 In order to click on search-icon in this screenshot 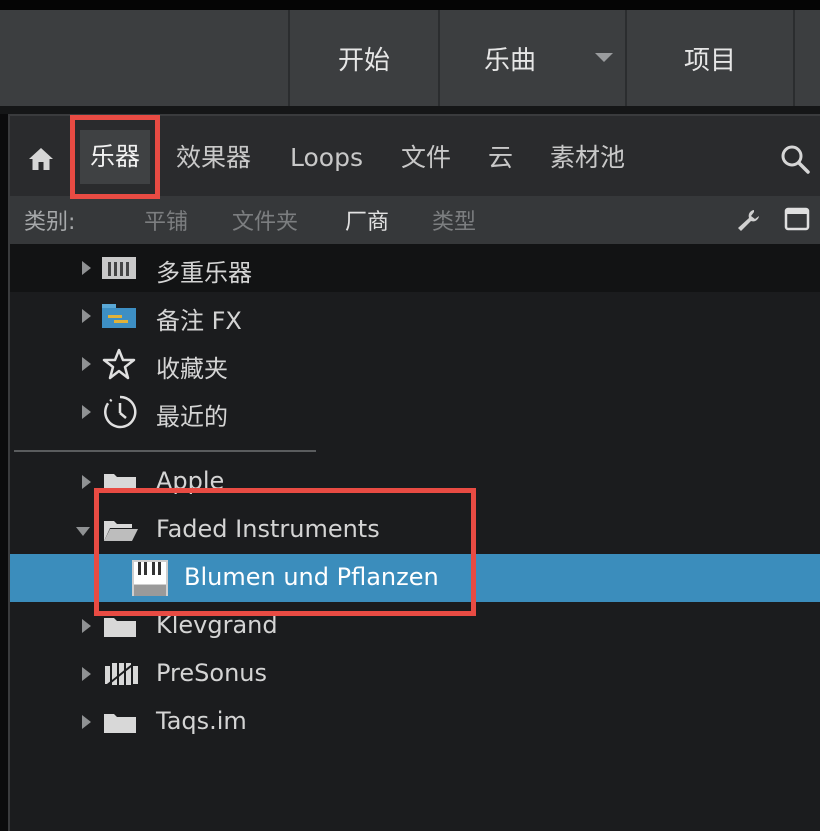, I will do `click(795, 159)`.